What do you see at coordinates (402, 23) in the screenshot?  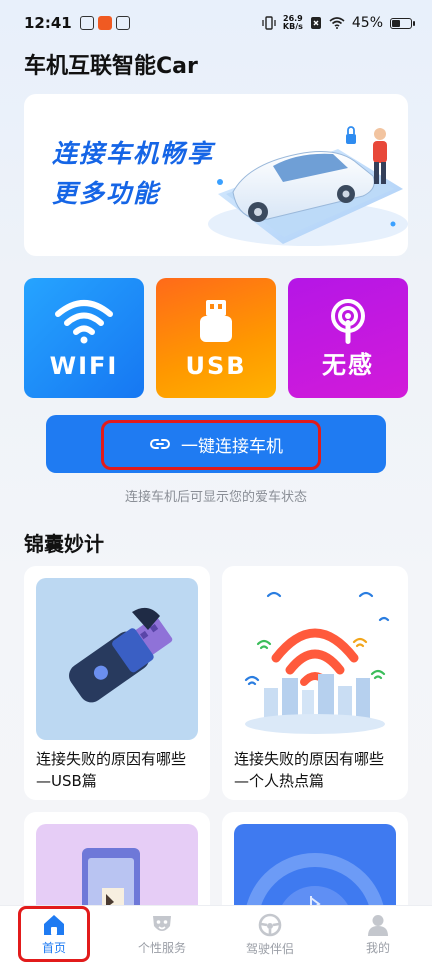 I see `battery-icon` at bounding box center [402, 23].